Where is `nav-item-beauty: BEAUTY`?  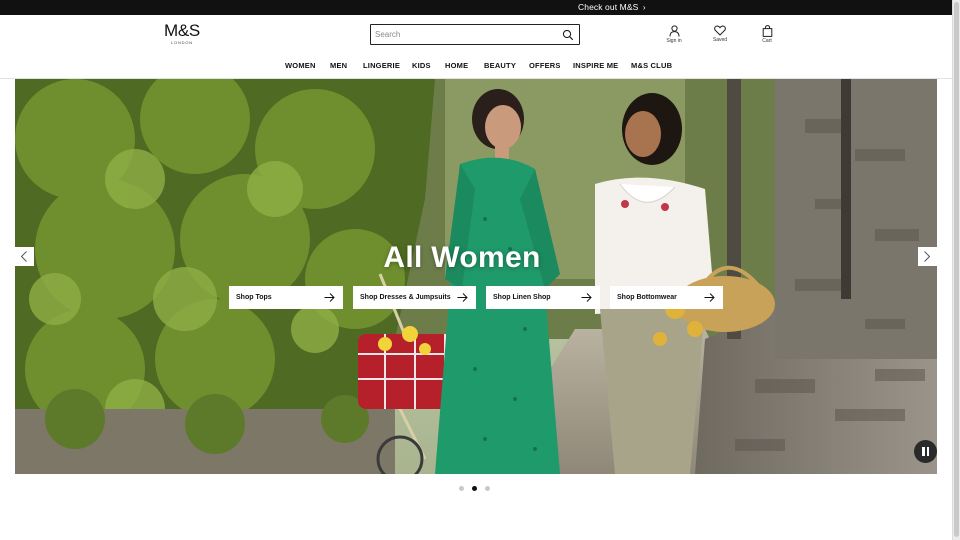 nav-item-beauty: BEAUTY is located at coordinates (500, 65).